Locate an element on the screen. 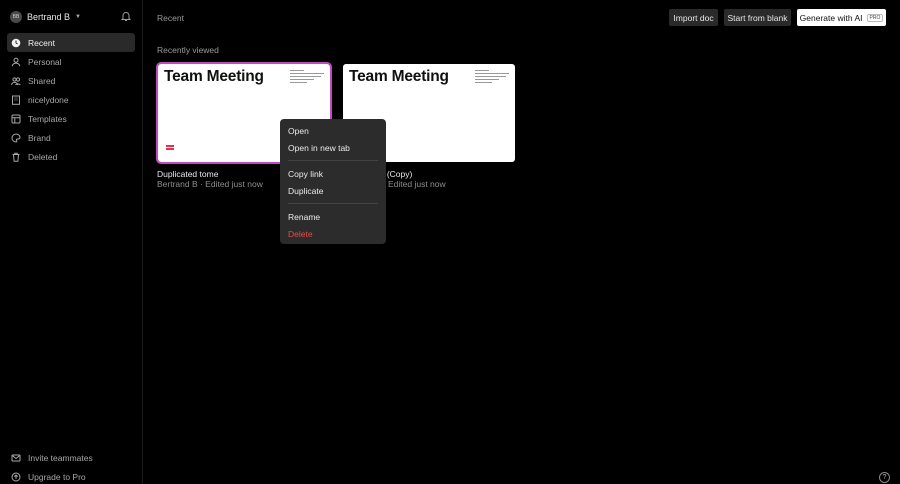 This screenshot has height=484, width=900. user-name: Bertrand B is located at coordinates (49, 17).